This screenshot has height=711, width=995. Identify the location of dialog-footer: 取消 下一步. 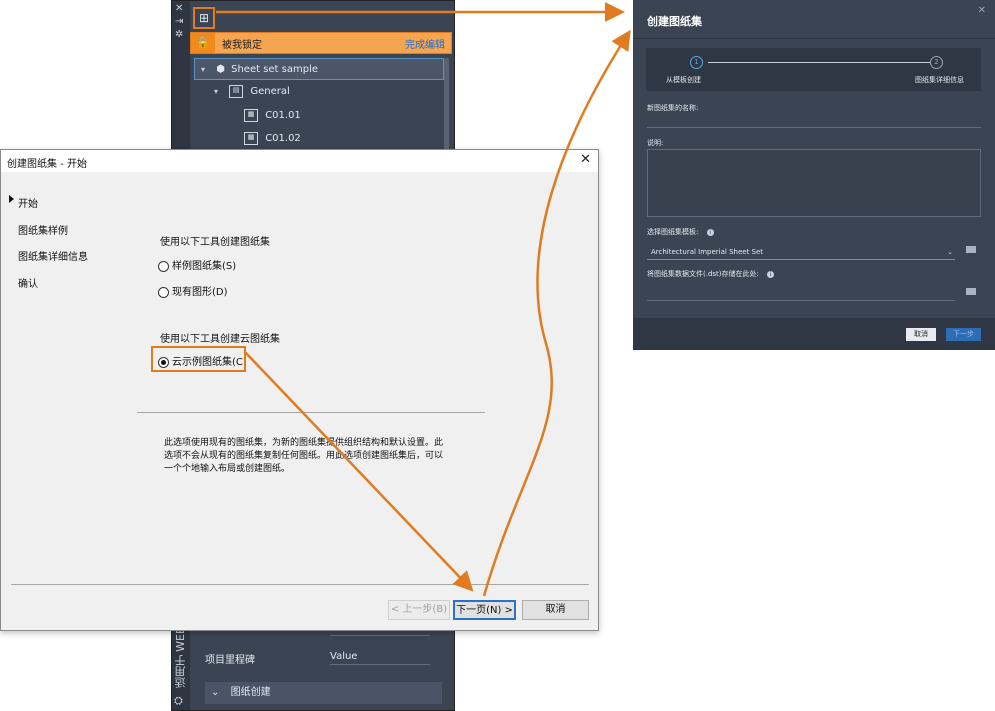
(814, 334).